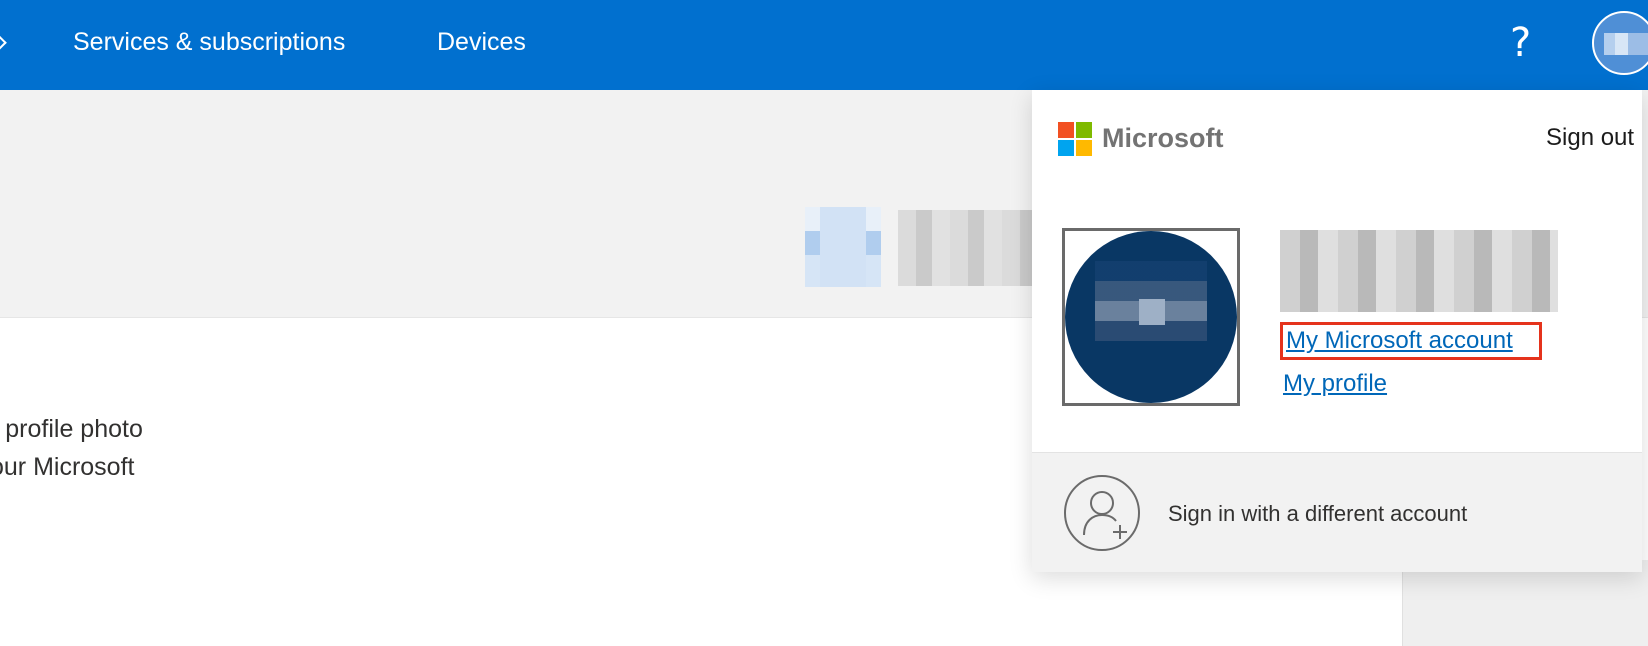  I want to click on description-line-2: our Microsoft, so click(67, 467).